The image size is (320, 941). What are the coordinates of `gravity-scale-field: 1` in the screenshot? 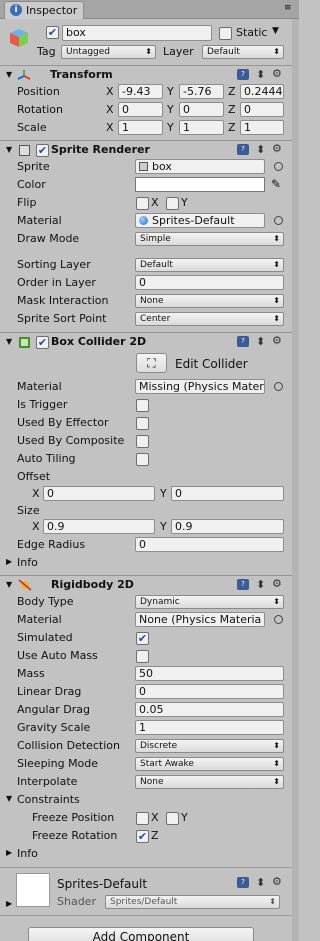 It's located at (209, 727).